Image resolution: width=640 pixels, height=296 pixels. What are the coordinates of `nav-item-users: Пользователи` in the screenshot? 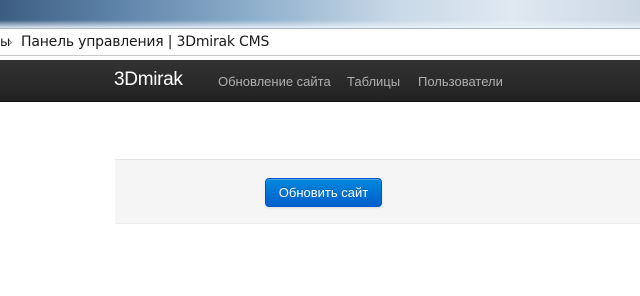 It's located at (460, 81).